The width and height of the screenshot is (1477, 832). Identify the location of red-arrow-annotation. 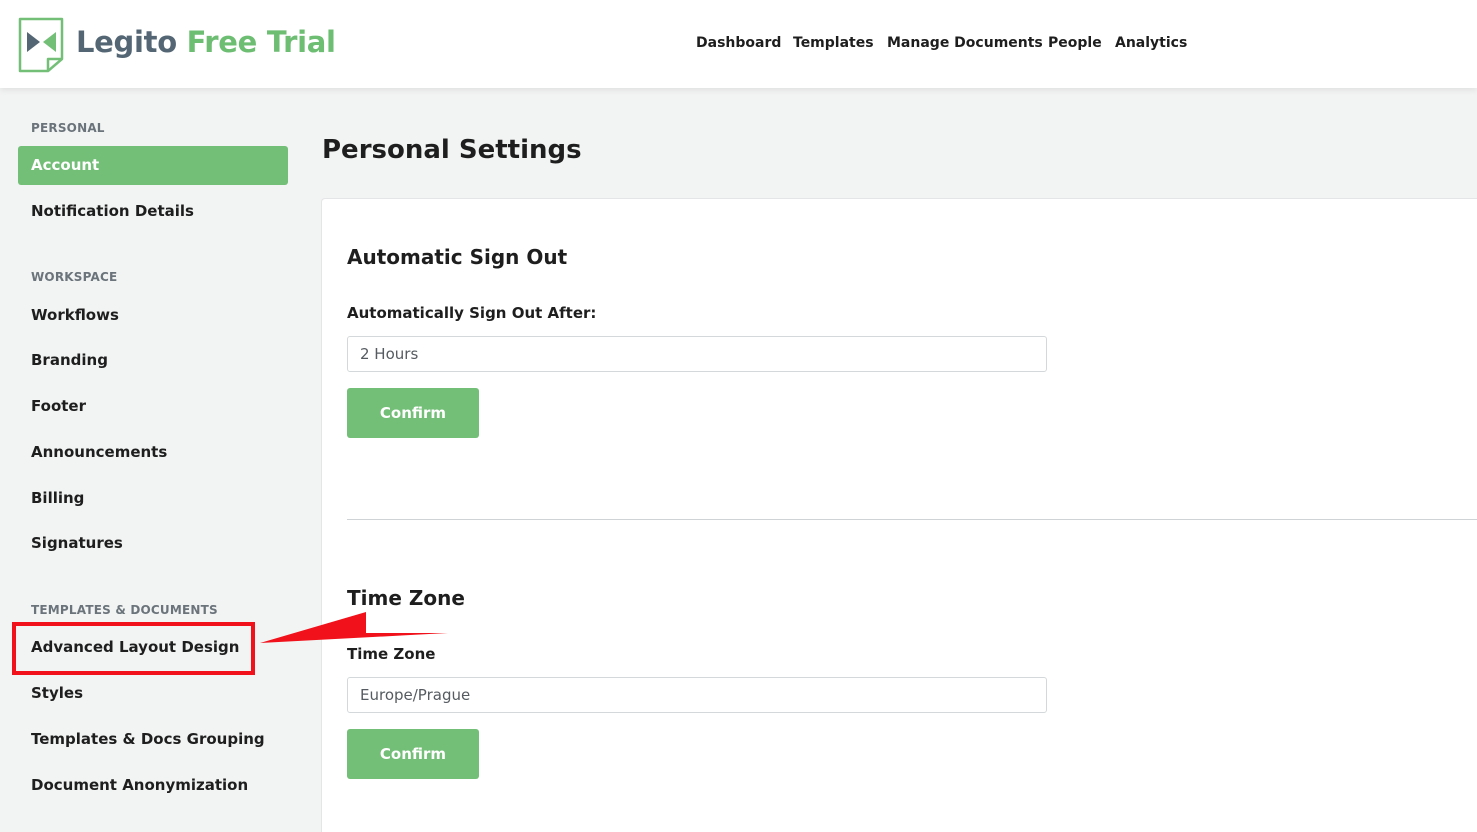
(354, 627).